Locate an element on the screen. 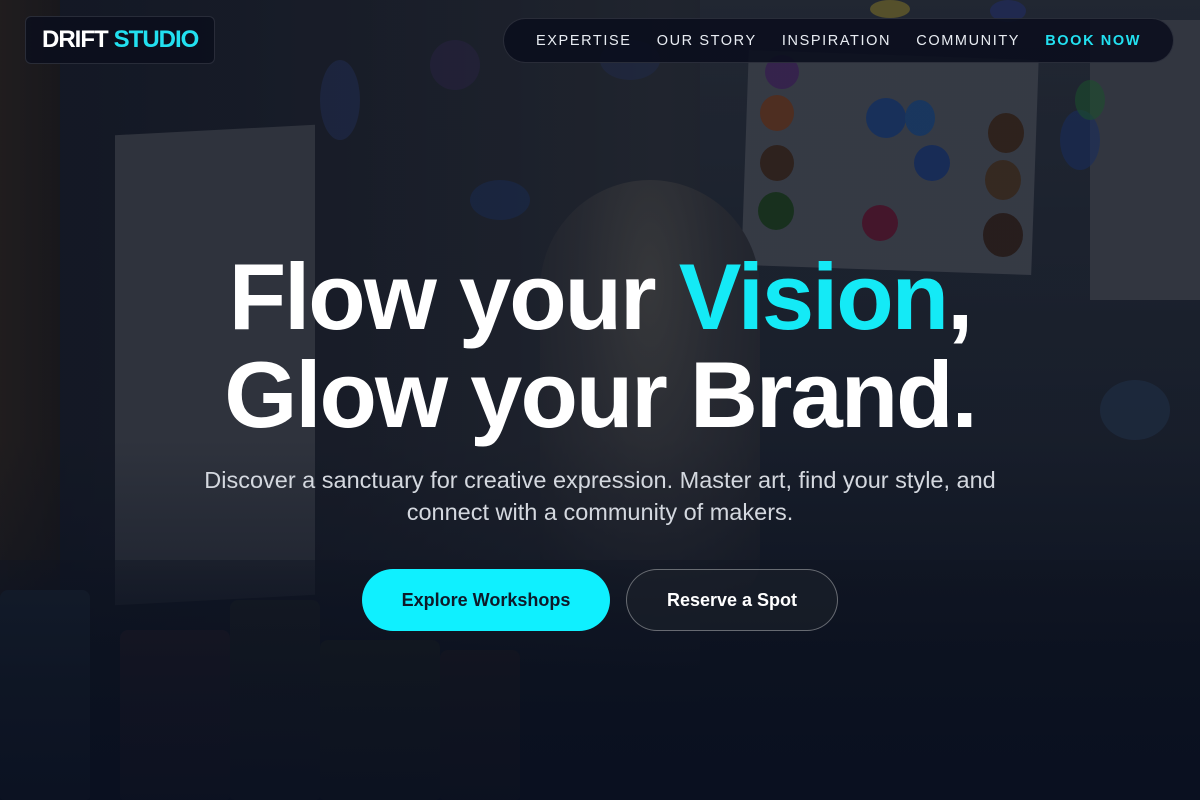 The height and width of the screenshot is (800, 1200). book-now-link: BOOK NOW is located at coordinates (1093, 41).